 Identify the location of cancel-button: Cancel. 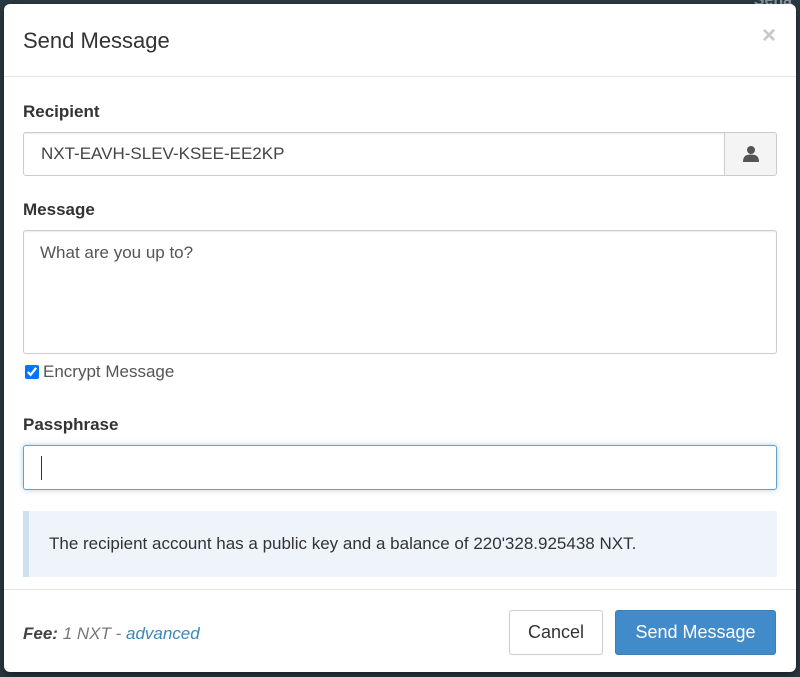
(556, 632).